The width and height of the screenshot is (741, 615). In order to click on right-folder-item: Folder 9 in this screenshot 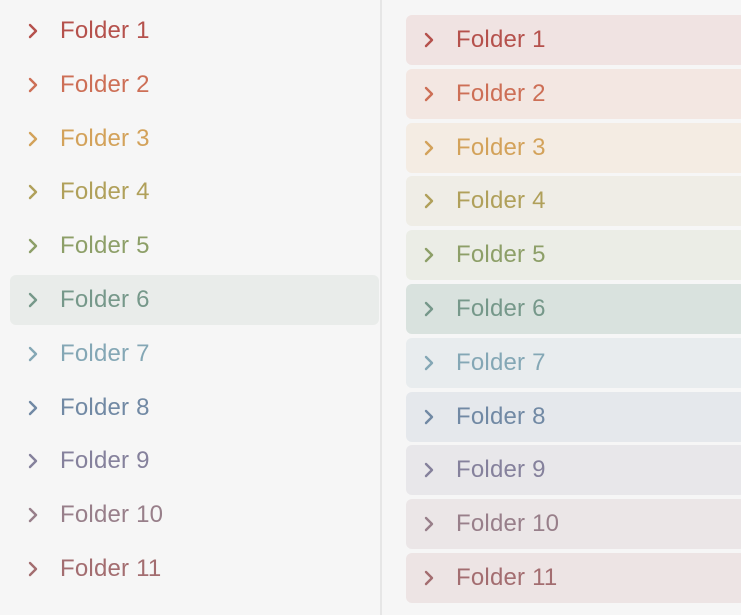, I will do `click(573, 470)`.